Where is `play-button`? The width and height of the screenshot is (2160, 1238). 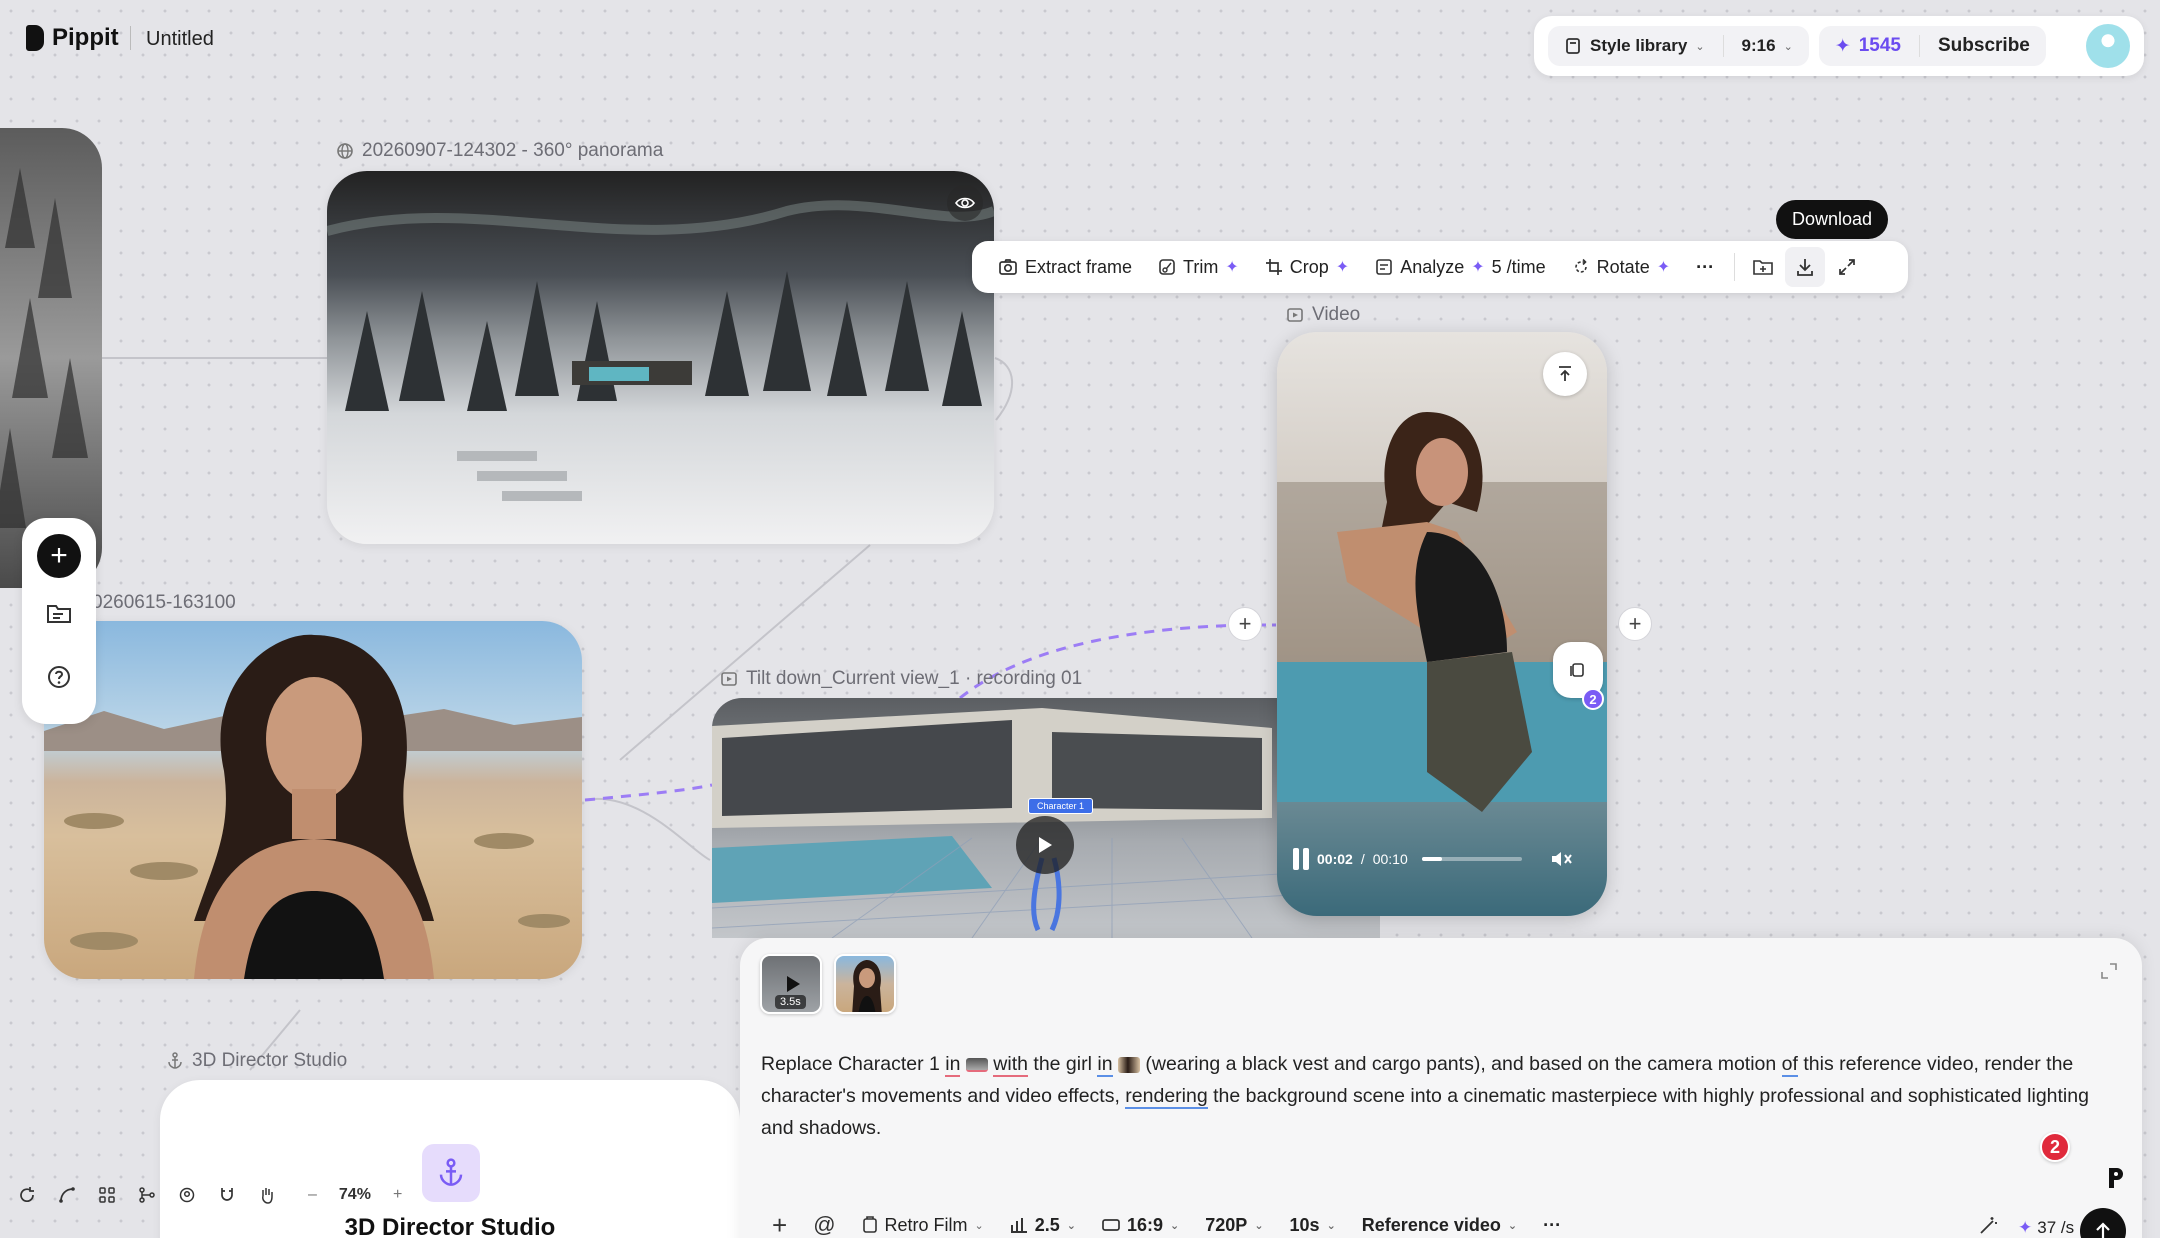
play-button is located at coordinates (1045, 845).